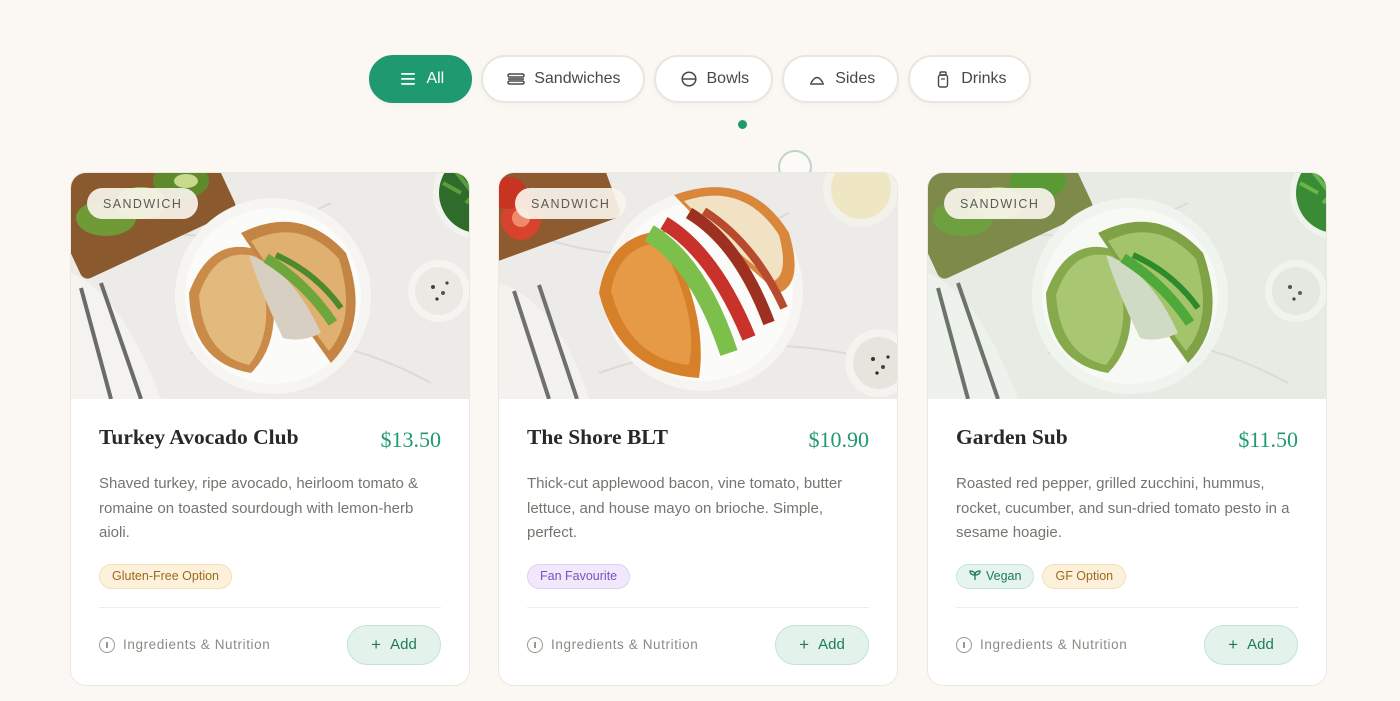 The height and width of the screenshot is (701, 1400). What do you see at coordinates (435, 78) in the screenshot?
I see `tab-label: All` at bounding box center [435, 78].